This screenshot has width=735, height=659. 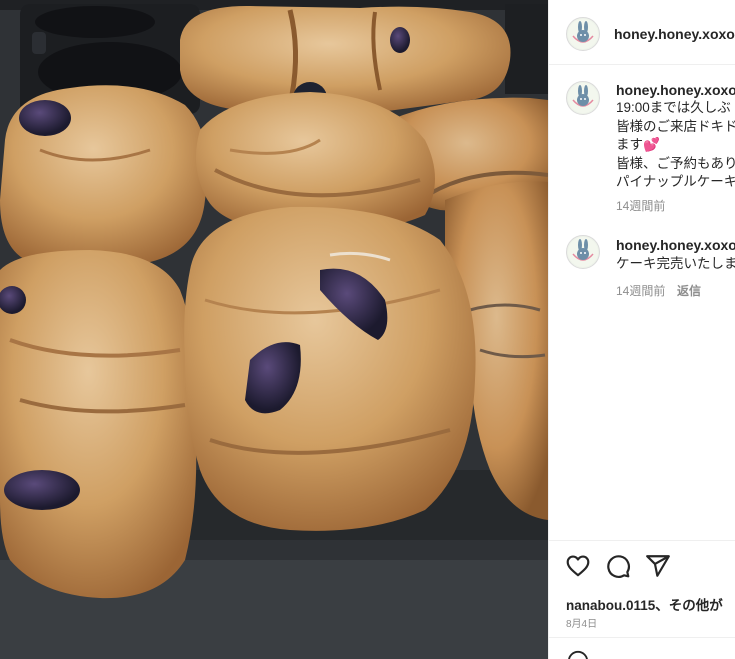 What do you see at coordinates (642, 648) in the screenshot?
I see `add-comment-area` at bounding box center [642, 648].